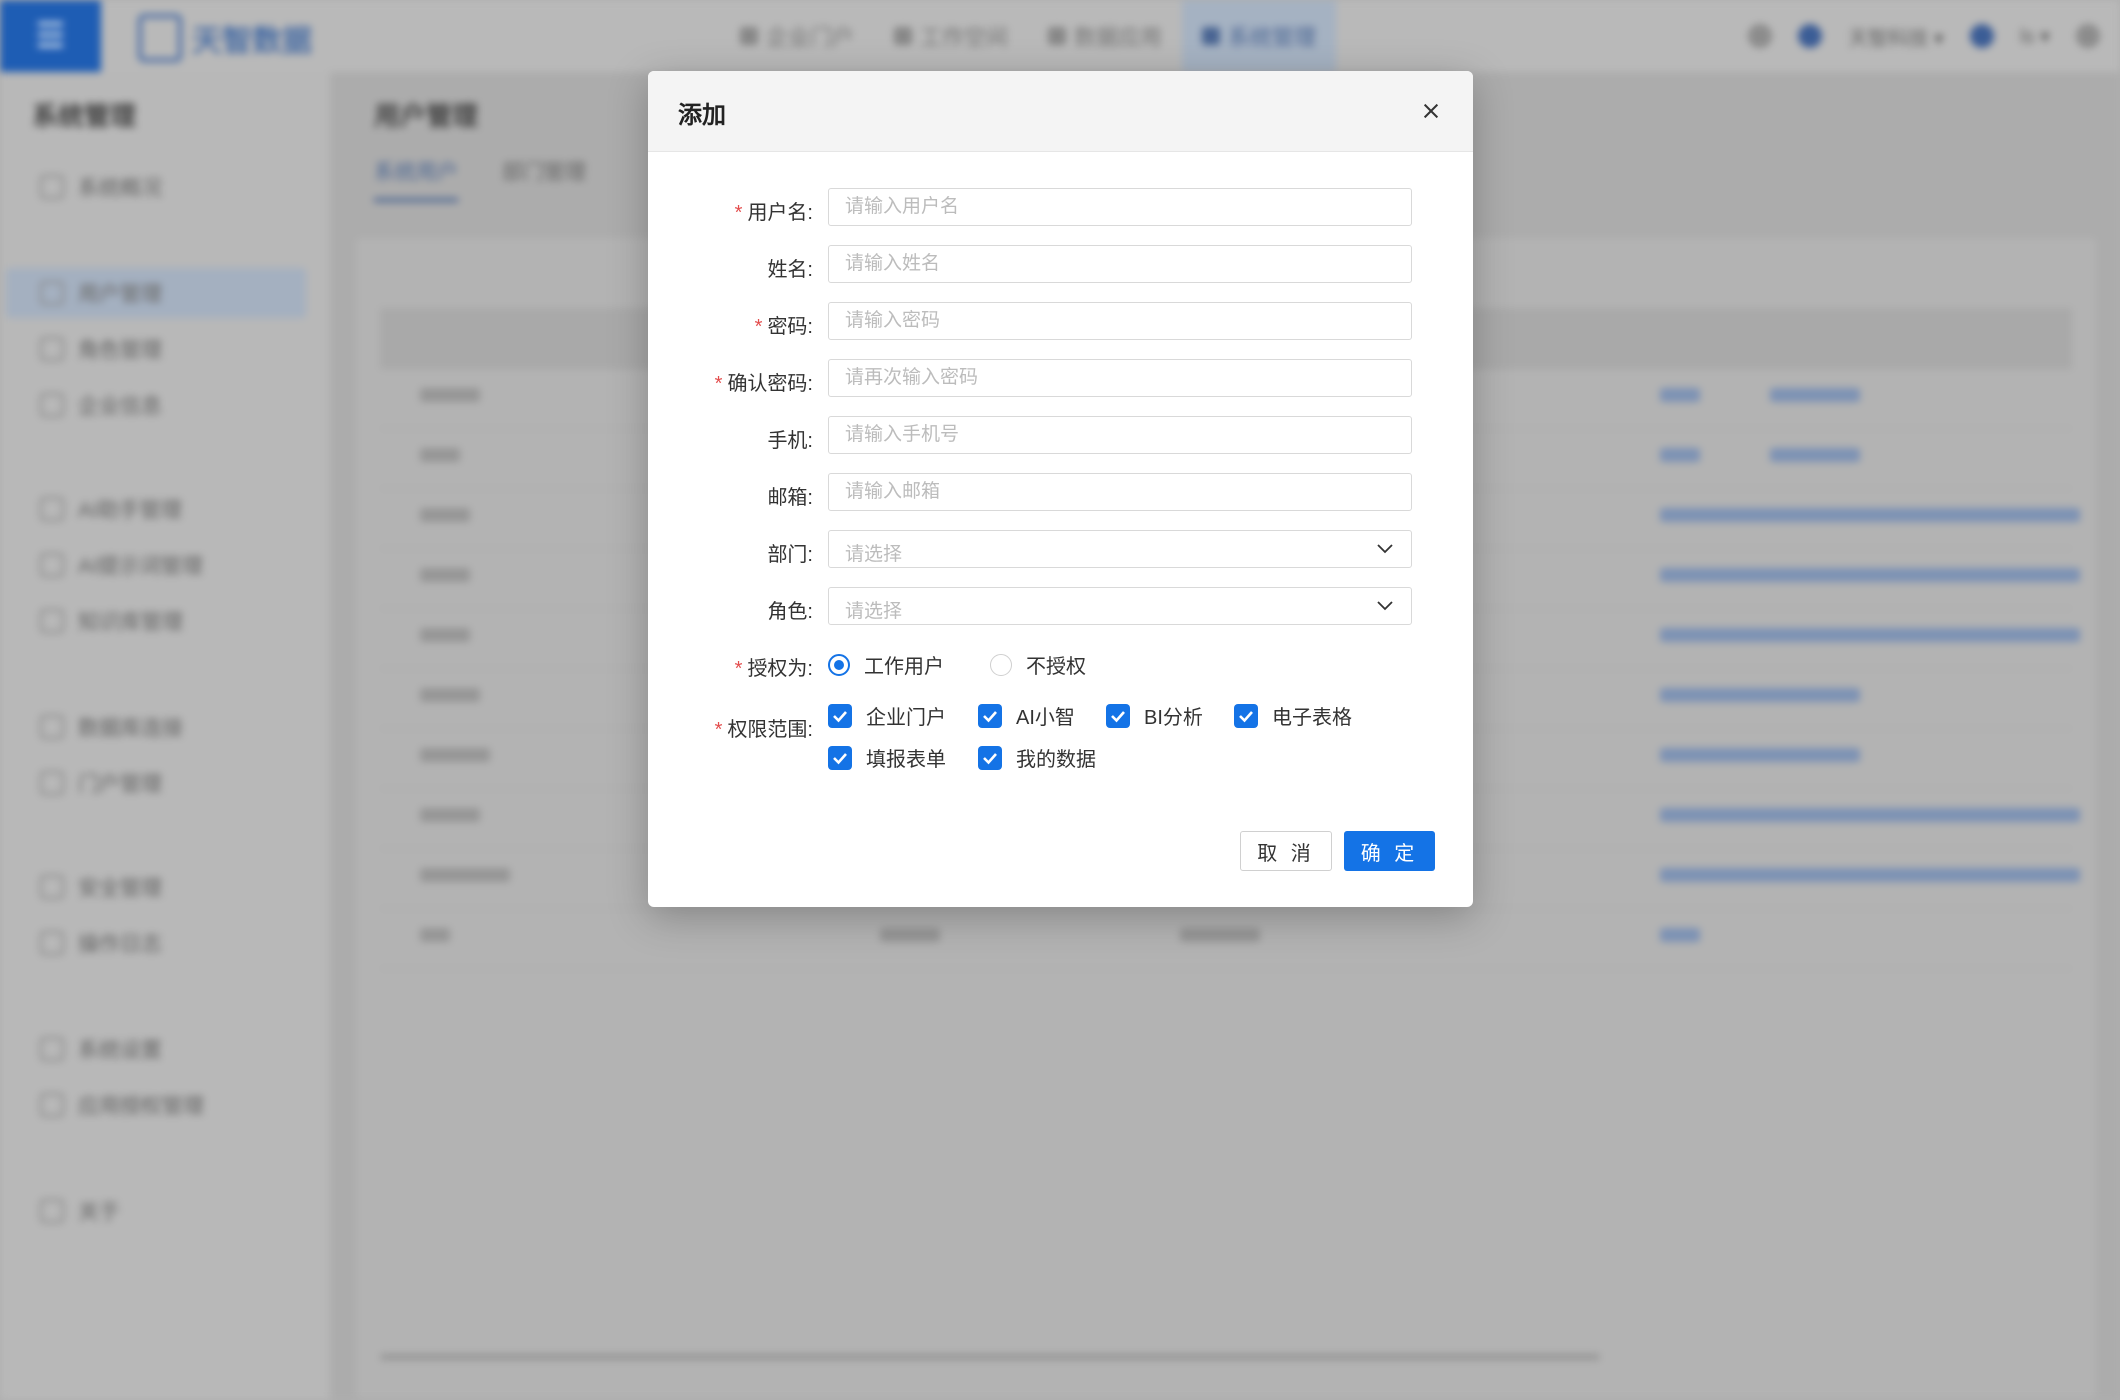 The height and width of the screenshot is (1400, 2120). What do you see at coordinates (906, 760) in the screenshot?
I see `checkbox-label: 填报表单` at bounding box center [906, 760].